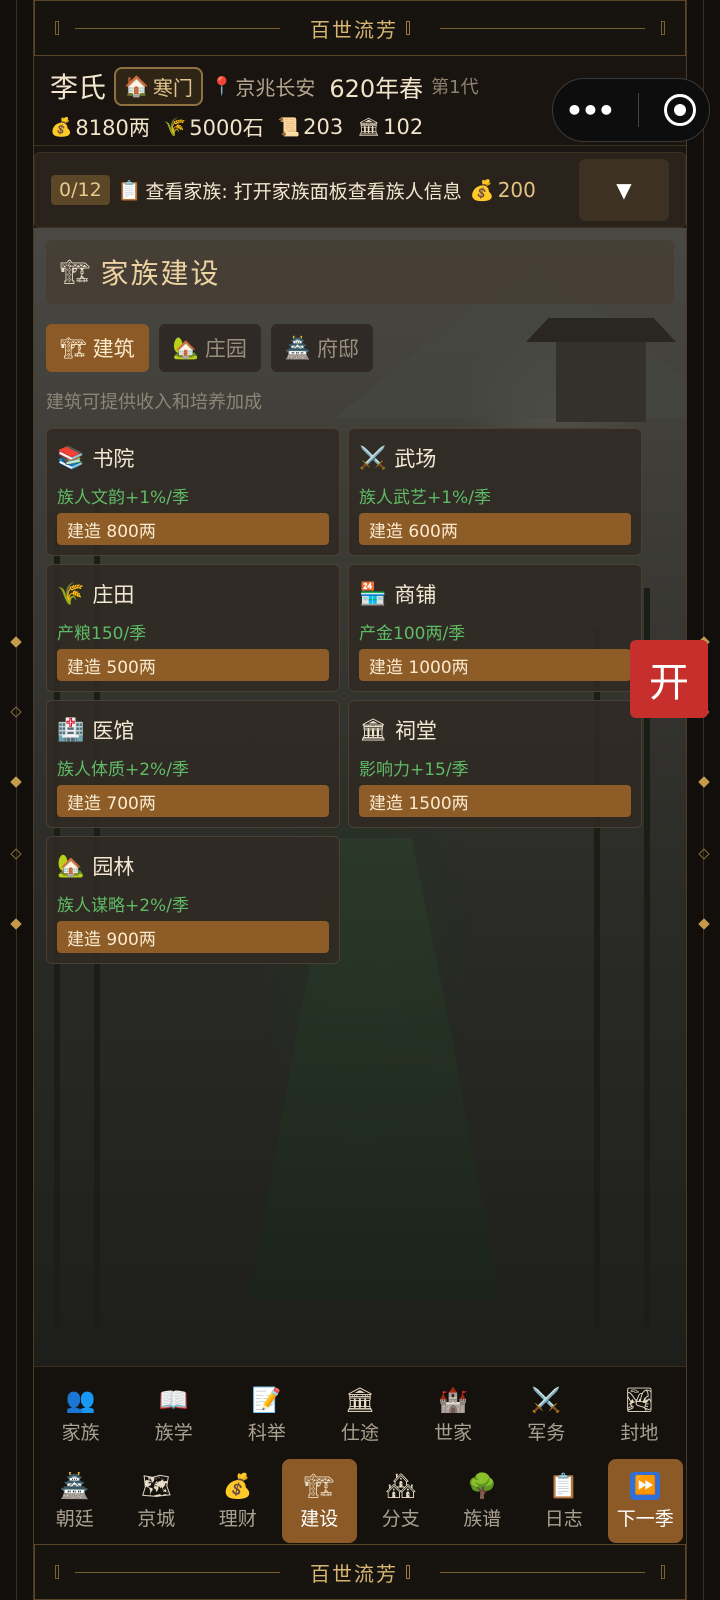 This screenshot has width=720, height=1600. Describe the element at coordinates (80, 1415) in the screenshot. I see `nav-family: 👥 家族` at that location.